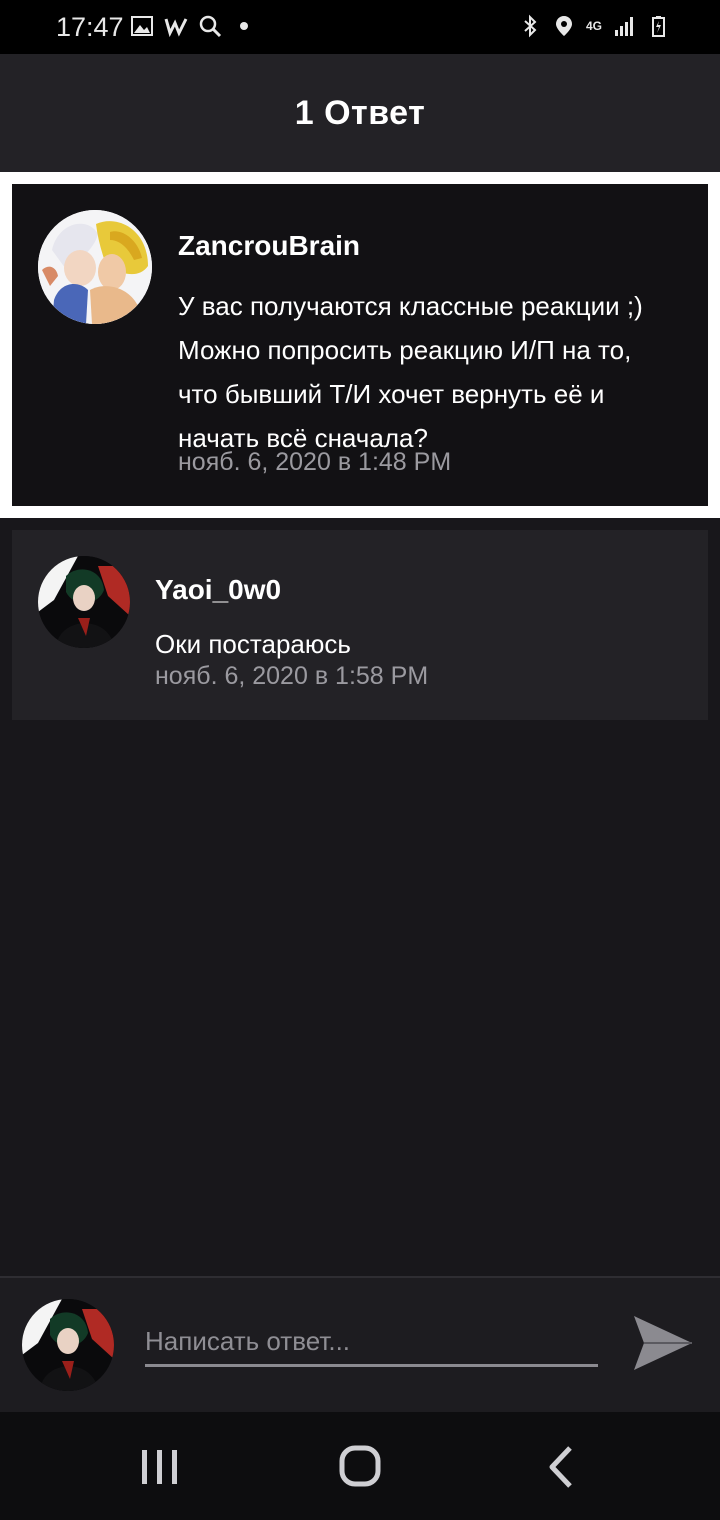 Image resolution: width=720 pixels, height=1520 pixels. What do you see at coordinates (563, 26) in the screenshot?
I see `location-icon` at bounding box center [563, 26].